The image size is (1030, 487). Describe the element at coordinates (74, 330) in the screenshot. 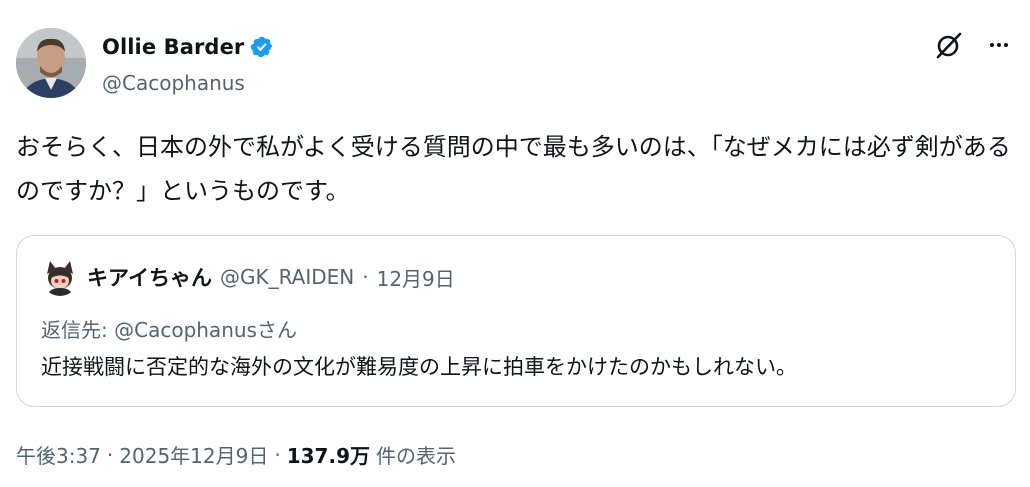

I see `reply-prefix: 返信先:` at that location.